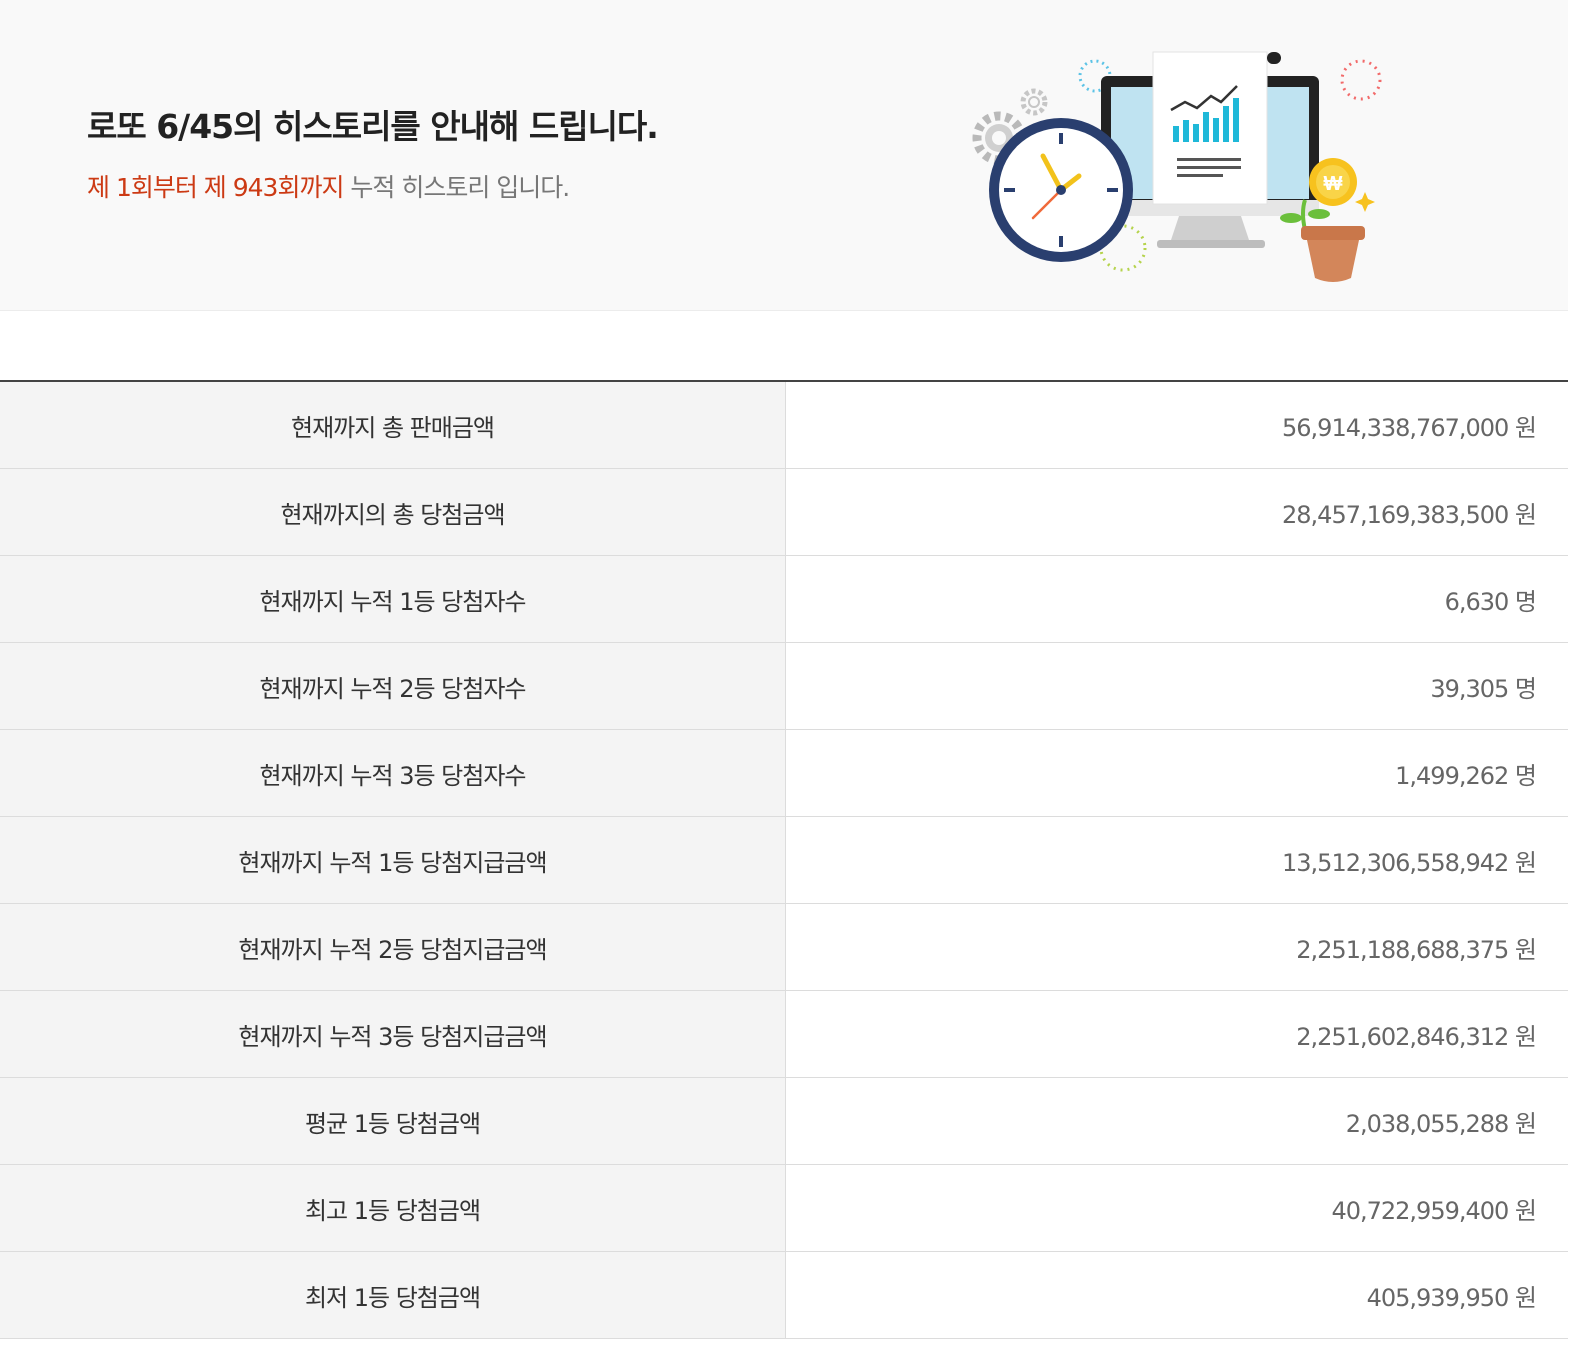 This screenshot has width=1582, height=1350. I want to click on table-row: 현재까지의 총 당첨금액 28,457,169,383,500 원, so click(784, 512).